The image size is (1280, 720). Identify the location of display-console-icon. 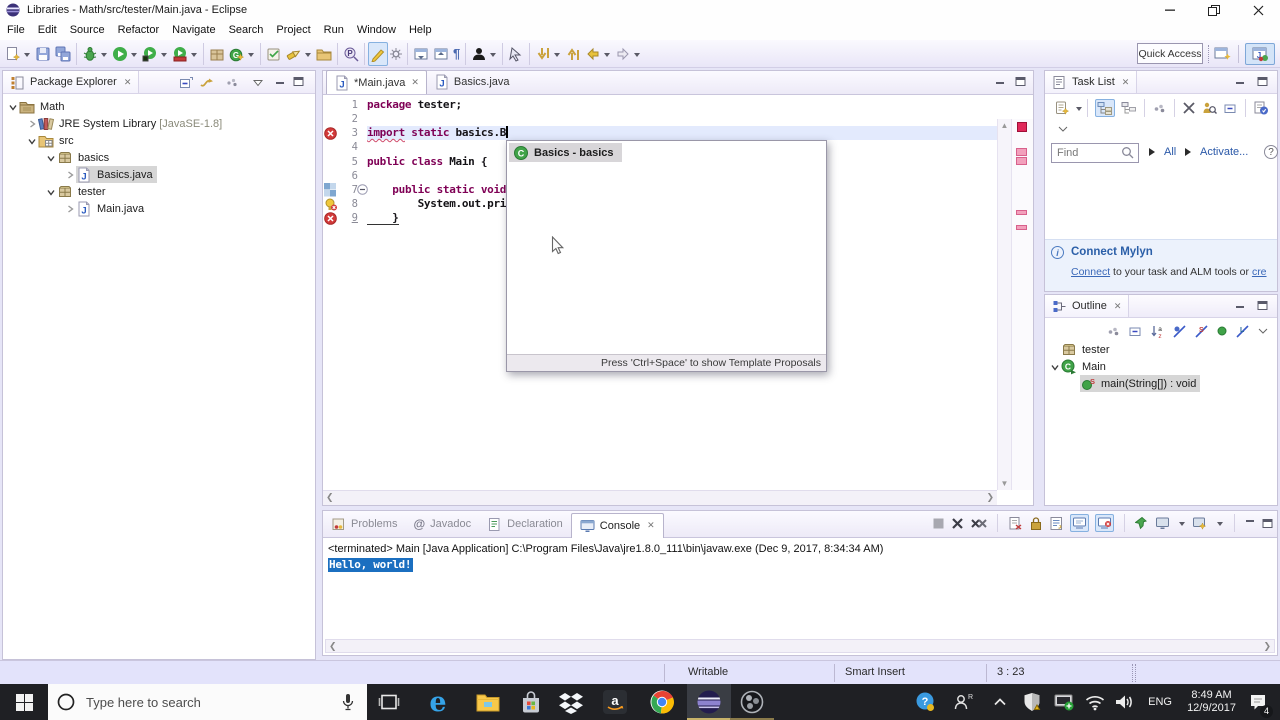
(1162, 523).